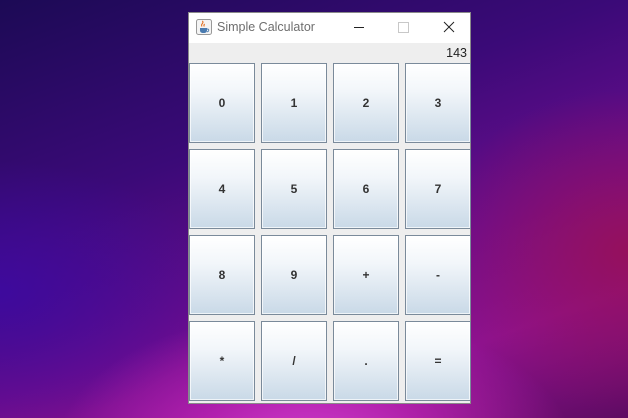  What do you see at coordinates (204, 27) in the screenshot?
I see `java-coffee-cup-icon` at bounding box center [204, 27].